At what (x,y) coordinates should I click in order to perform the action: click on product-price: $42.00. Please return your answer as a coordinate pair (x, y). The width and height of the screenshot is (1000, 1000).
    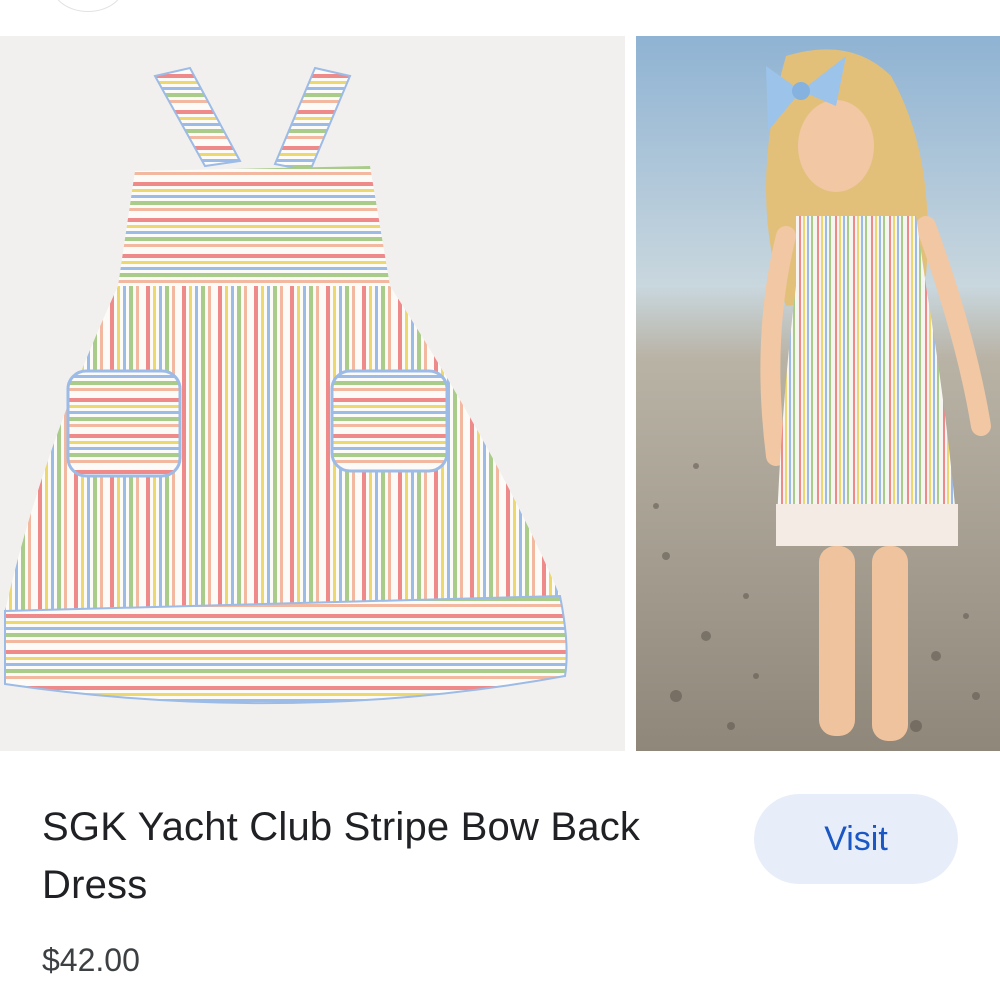
    Looking at the image, I should click on (91, 960).